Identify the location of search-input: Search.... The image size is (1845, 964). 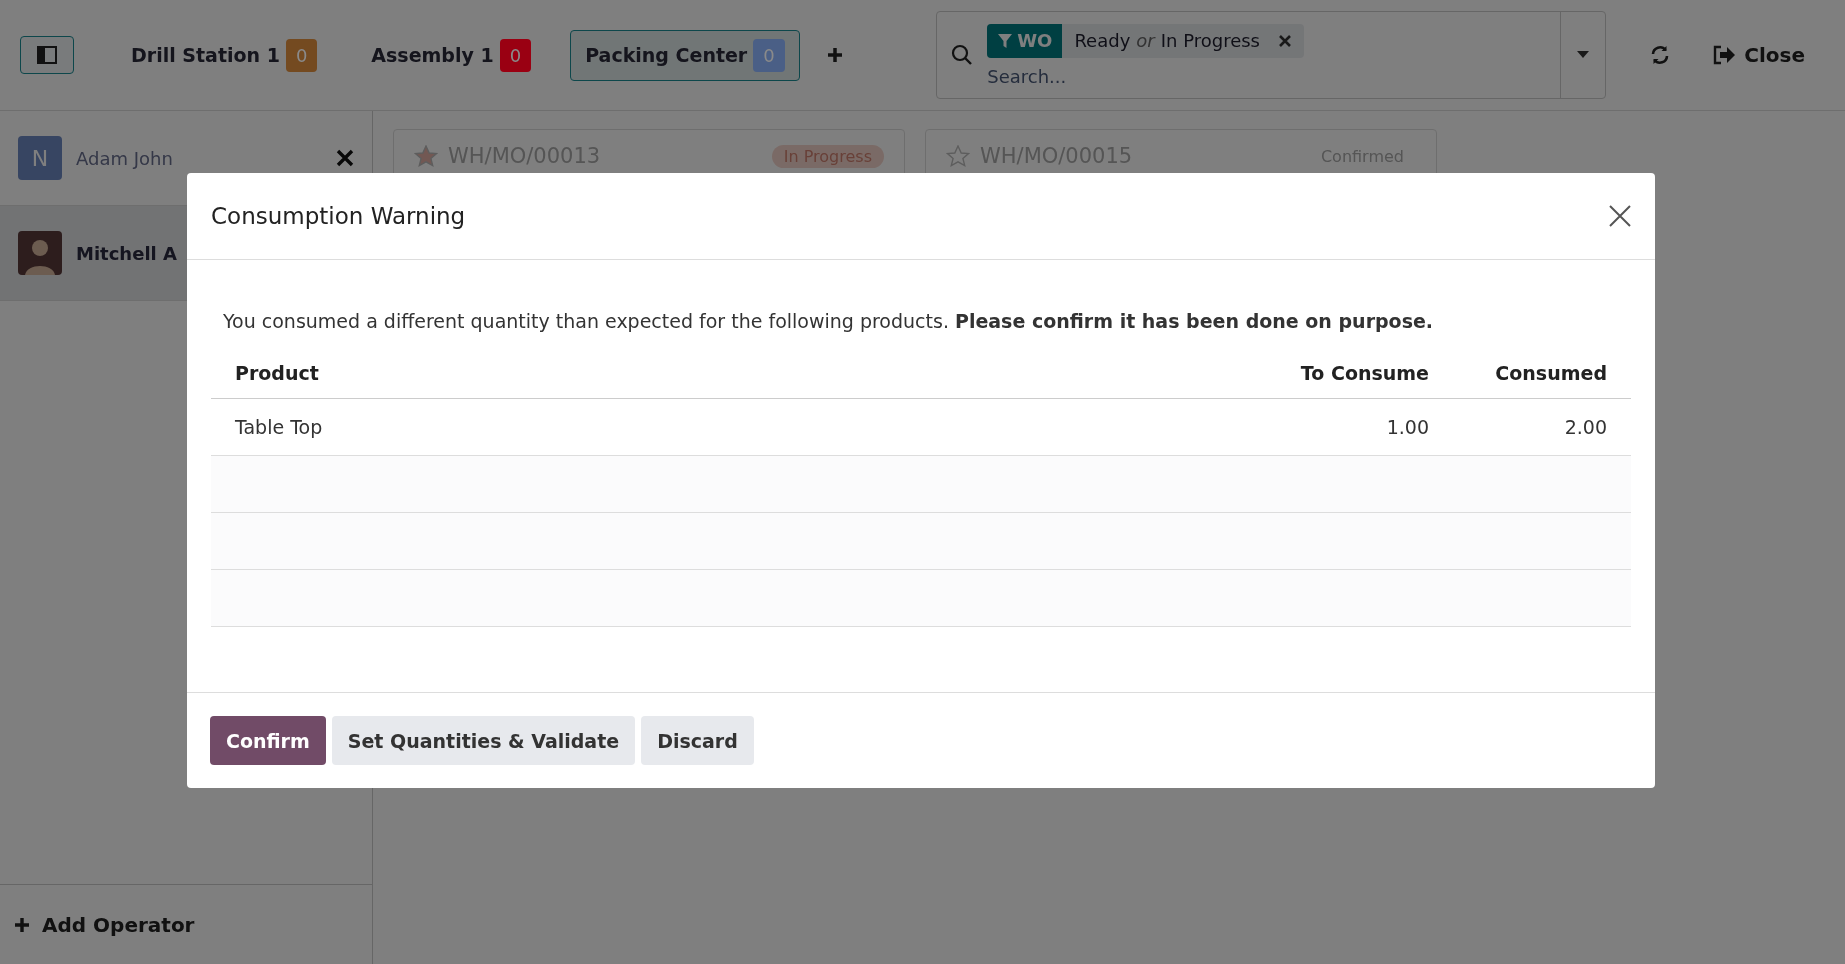
(1187, 76).